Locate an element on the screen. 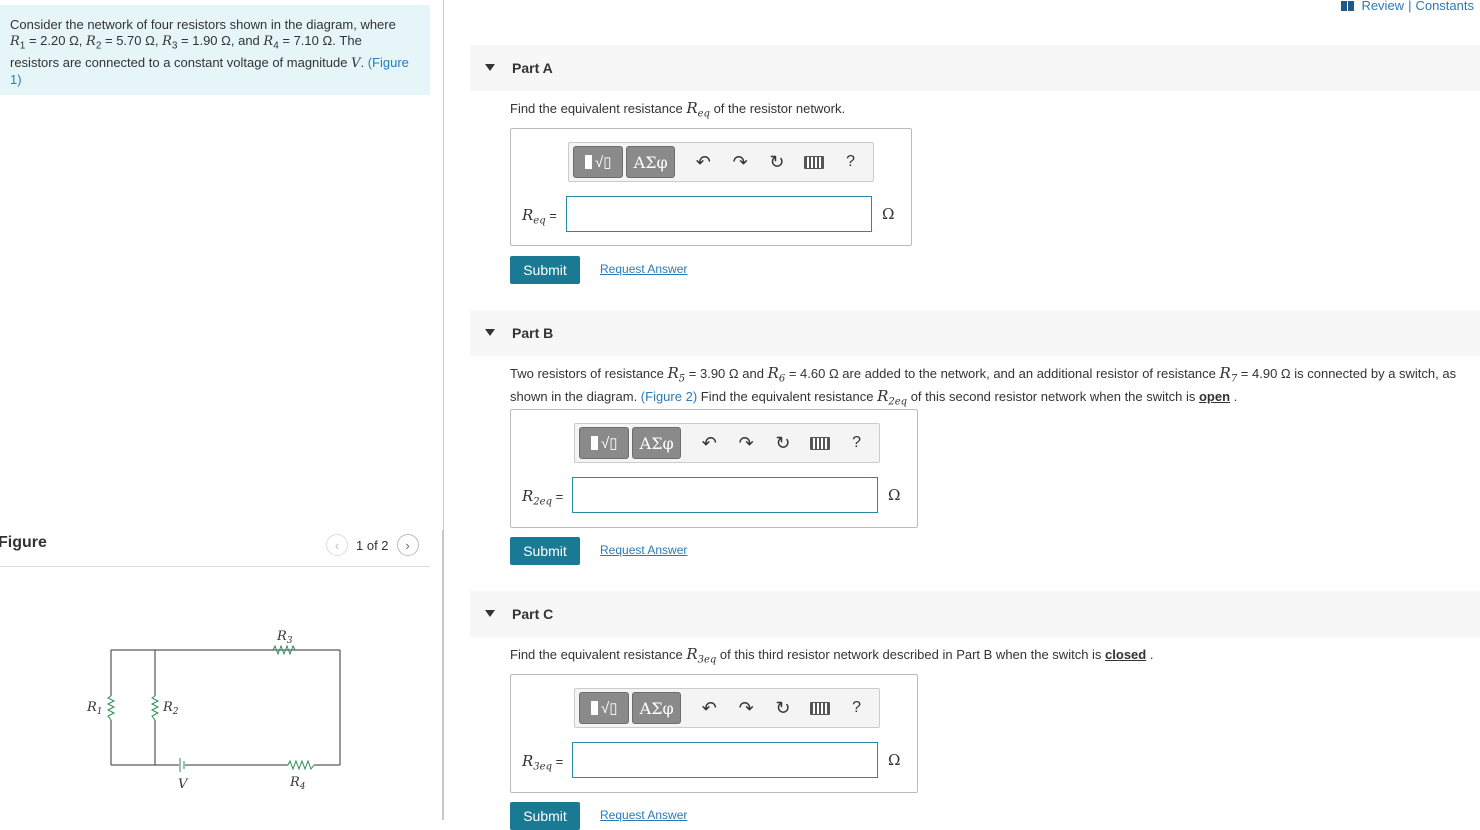  book-icon is located at coordinates (1348, 5).